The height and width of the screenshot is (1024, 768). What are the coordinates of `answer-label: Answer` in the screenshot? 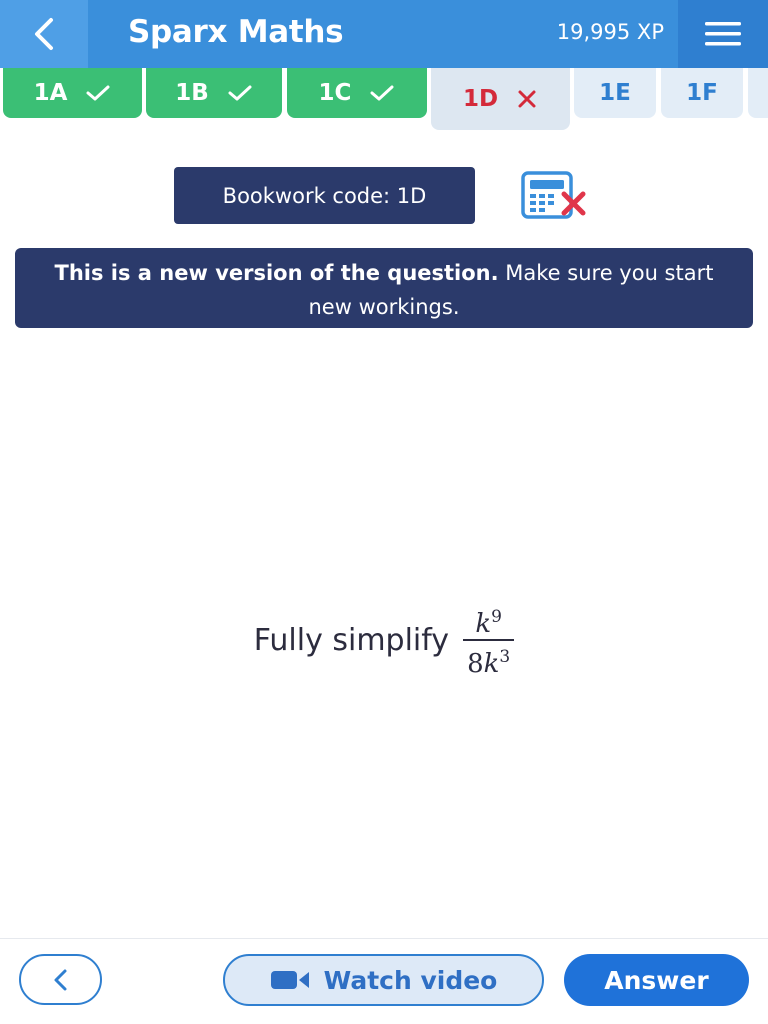 It's located at (656, 980).